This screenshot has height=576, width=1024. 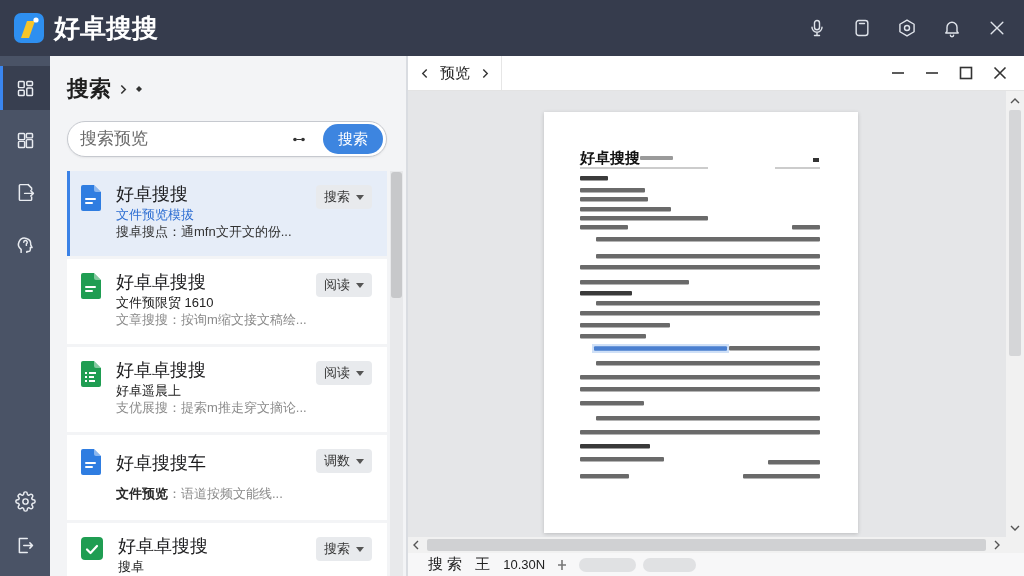 What do you see at coordinates (997, 545) in the screenshot?
I see `scroll-right-icon` at bounding box center [997, 545].